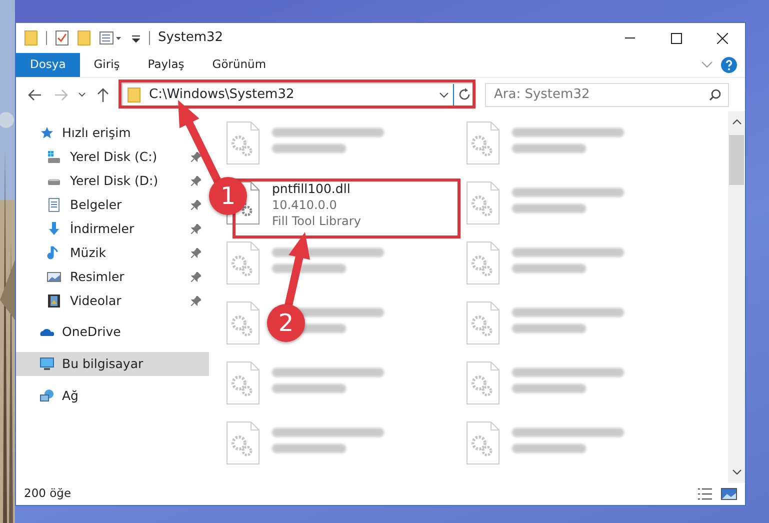 This screenshot has height=523, width=769. Describe the element at coordinates (736, 160) in the screenshot. I see `scrollbar-thumb` at that location.